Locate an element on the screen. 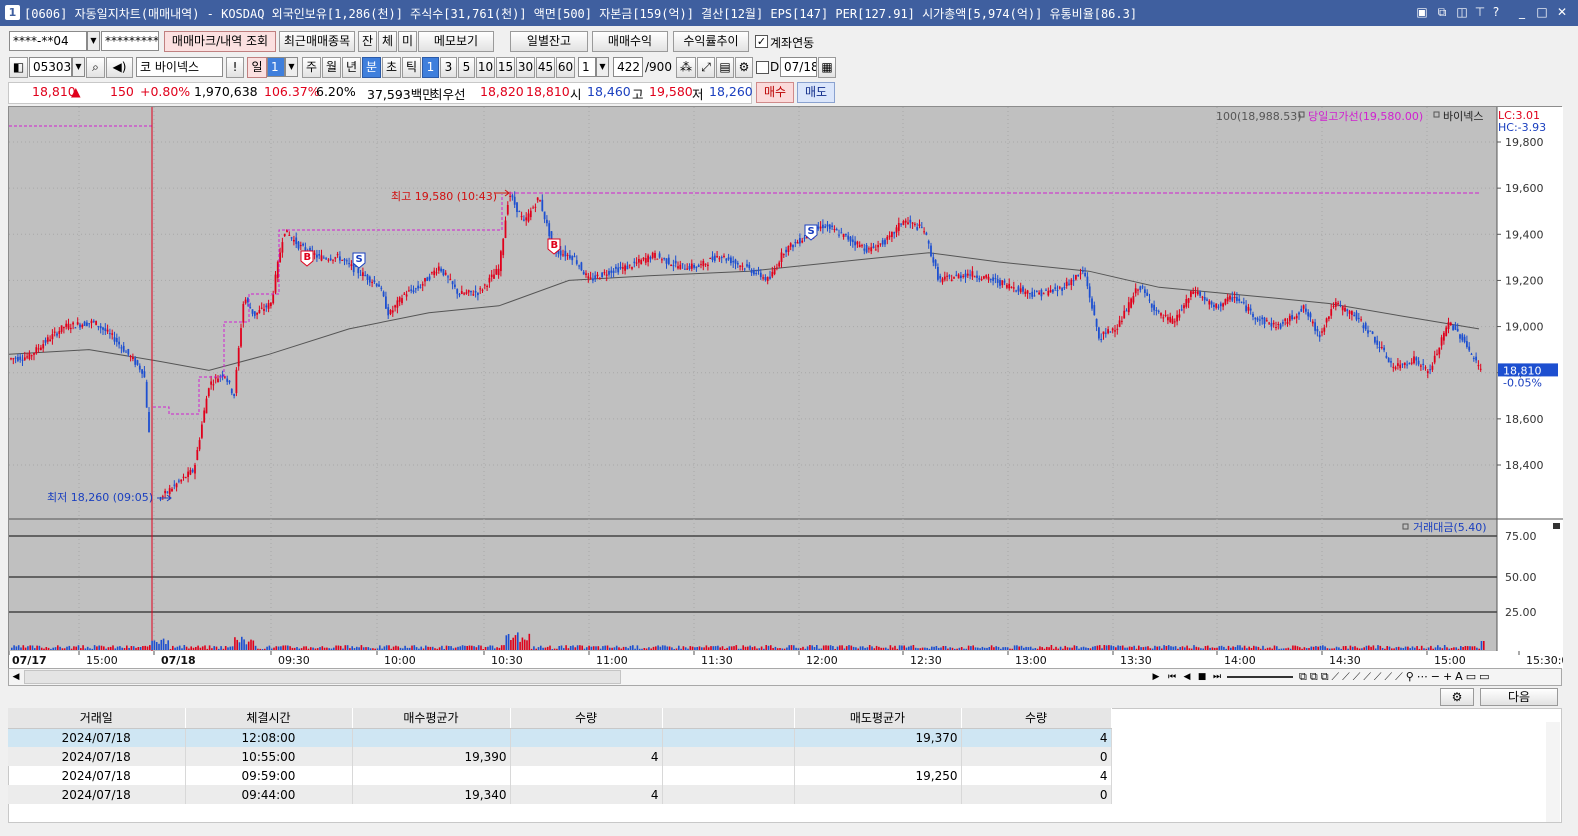 This screenshot has width=1578, height=836. trade-mark-button: 매매마크/내역 조회 is located at coordinates (220, 41).